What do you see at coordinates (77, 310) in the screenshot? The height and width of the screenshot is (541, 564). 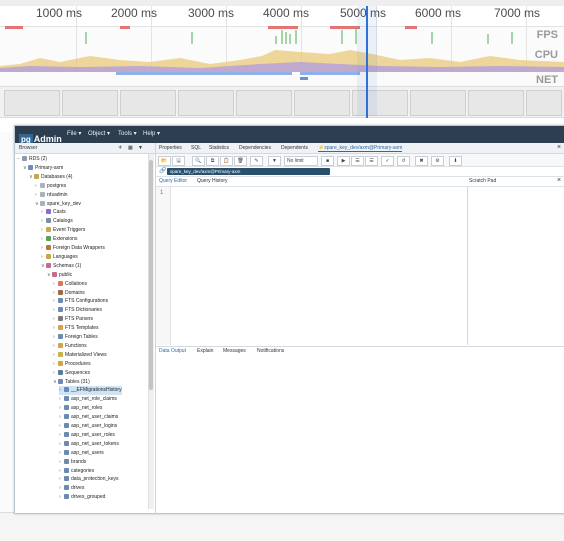 I see `tree-item: › FTS Dictionaries` at bounding box center [77, 310].